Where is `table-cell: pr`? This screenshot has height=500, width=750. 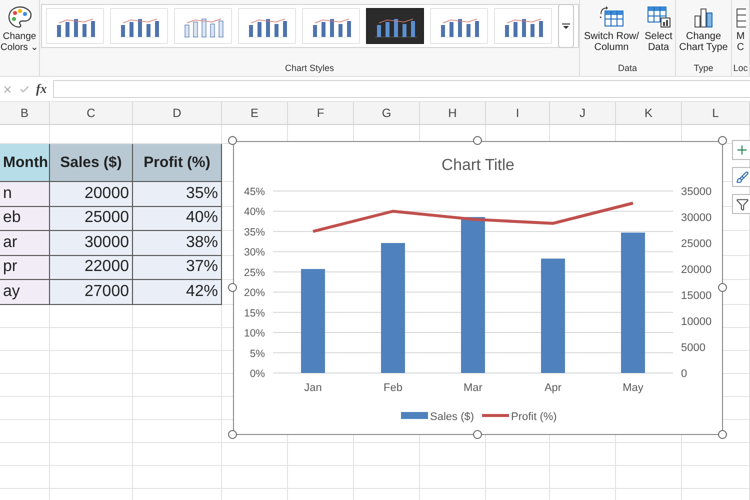 table-cell: pr is located at coordinates (10, 267).